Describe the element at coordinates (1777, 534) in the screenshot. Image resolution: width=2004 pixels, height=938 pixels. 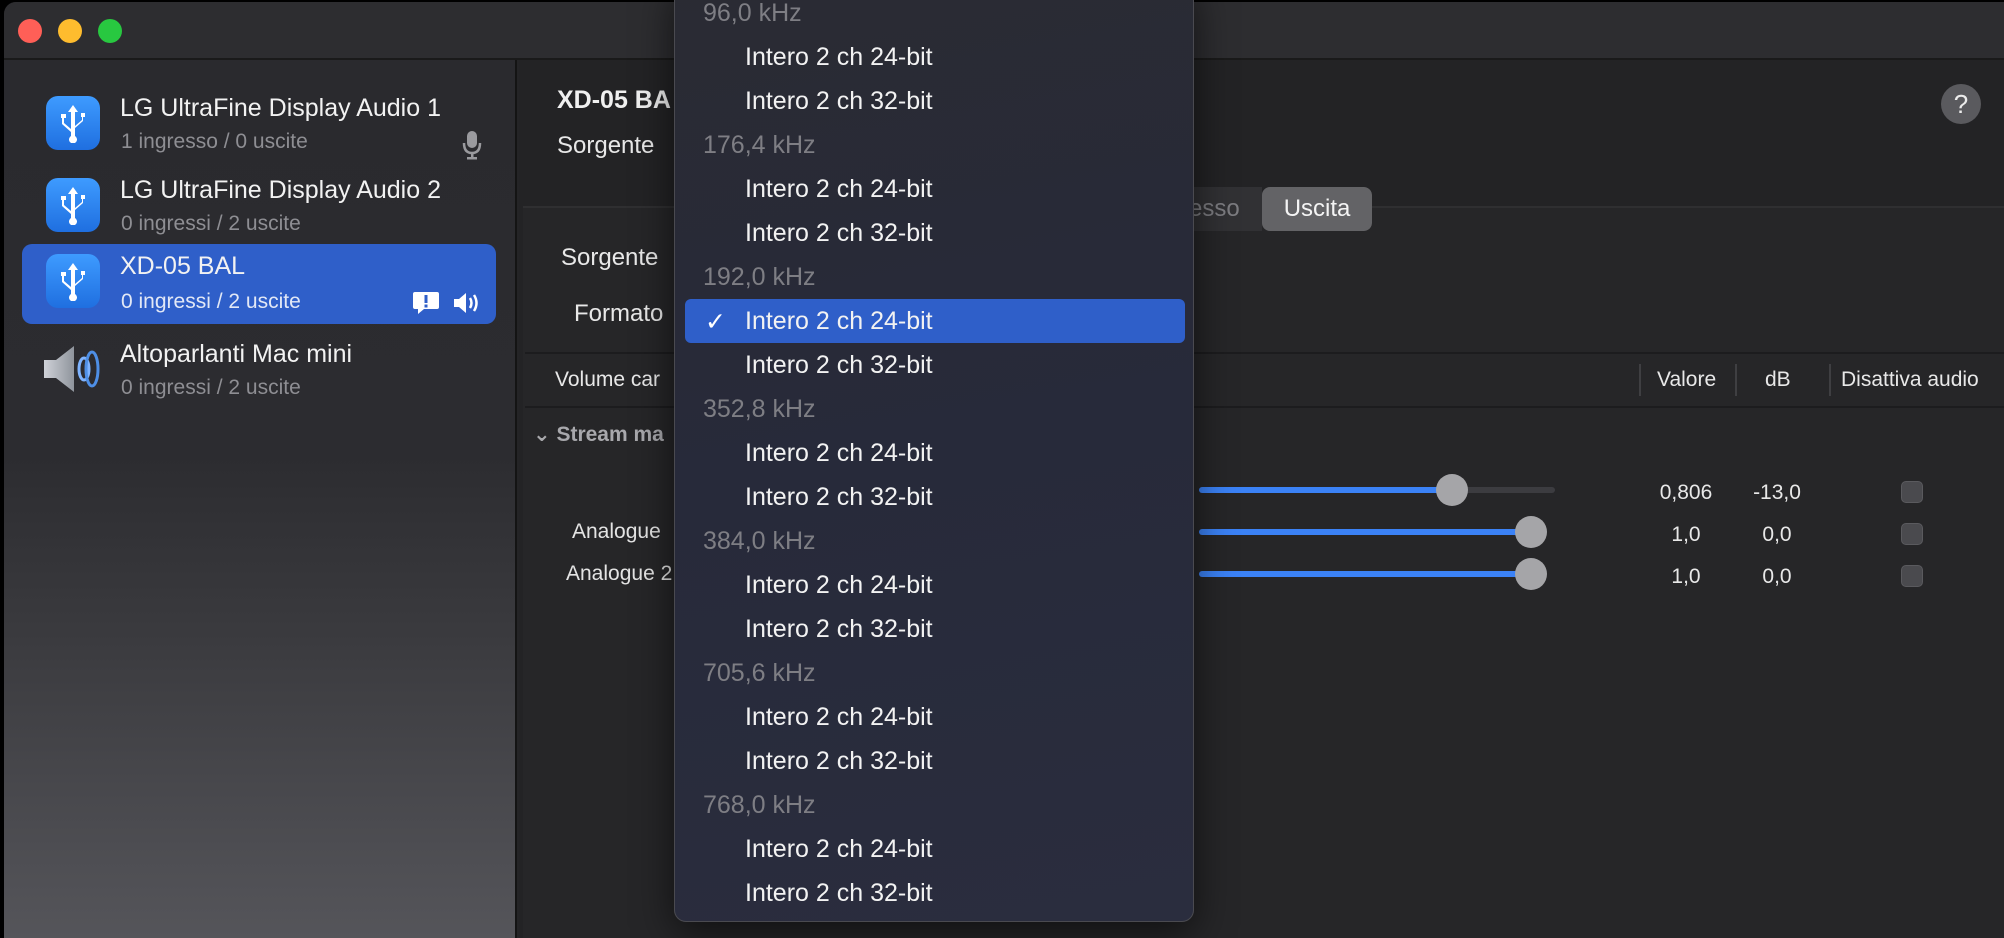
I see `channel-1-db: 0,0` at that location.